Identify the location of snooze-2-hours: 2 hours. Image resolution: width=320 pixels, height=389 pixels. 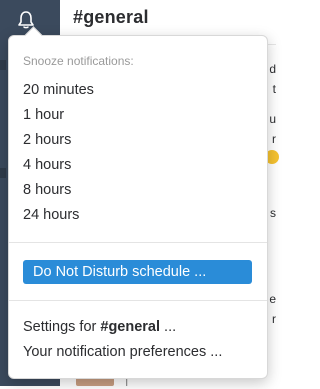
(47, 140).